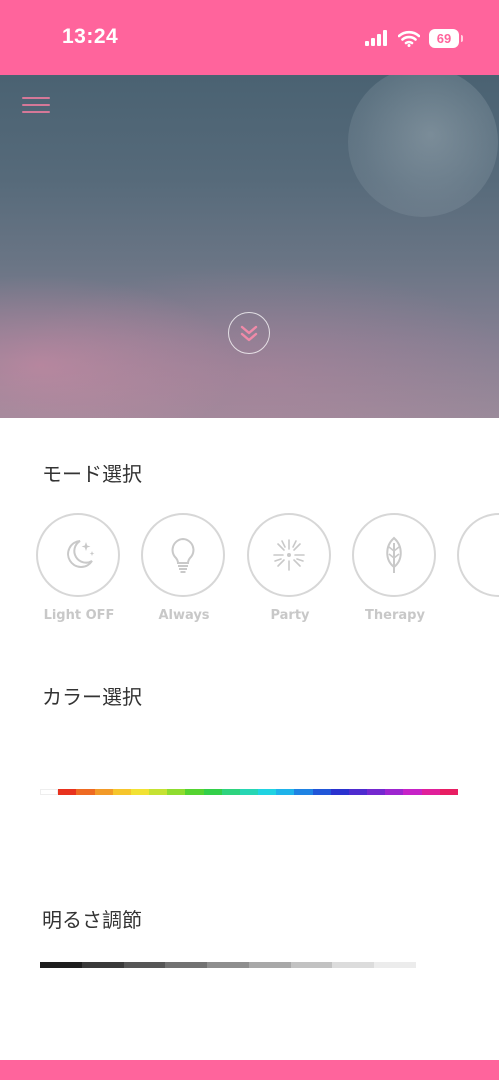 This screenshot has height=1080, width=499. Describe the element at coordinates (249, 37) in the screenshot. I see `status-bar: 13:24 69` at that location.